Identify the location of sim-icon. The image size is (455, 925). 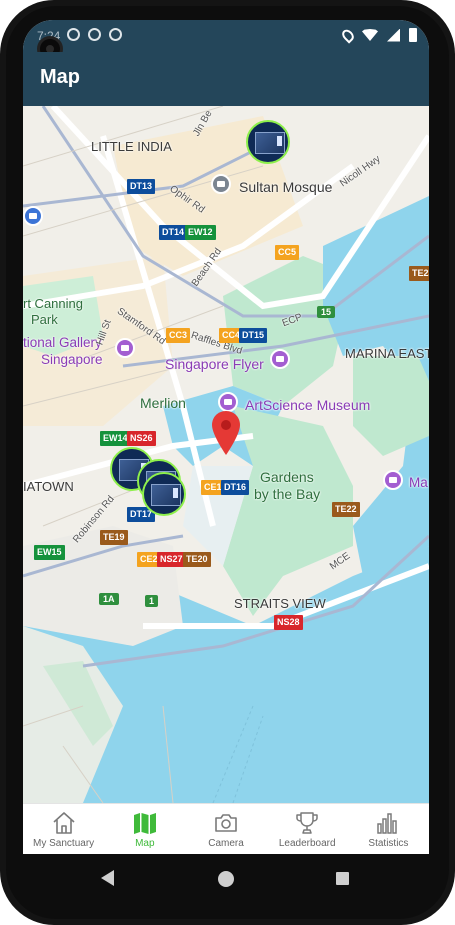
(94, 34).